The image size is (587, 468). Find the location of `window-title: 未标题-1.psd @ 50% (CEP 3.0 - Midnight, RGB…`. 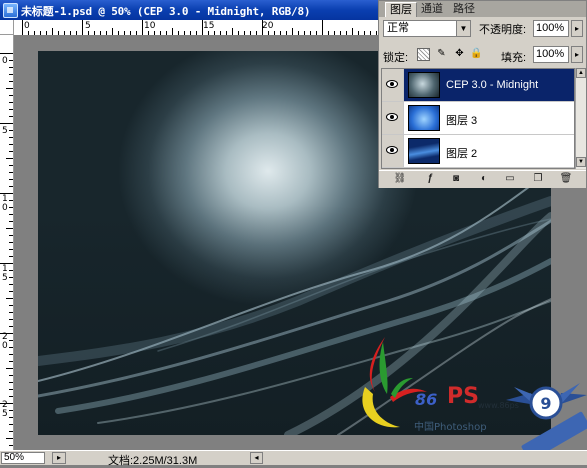

window-title: 未标题-1.psd @ 50% (CEP 3.0 - Midnight, RGB… is located at coordinates (166, 11).